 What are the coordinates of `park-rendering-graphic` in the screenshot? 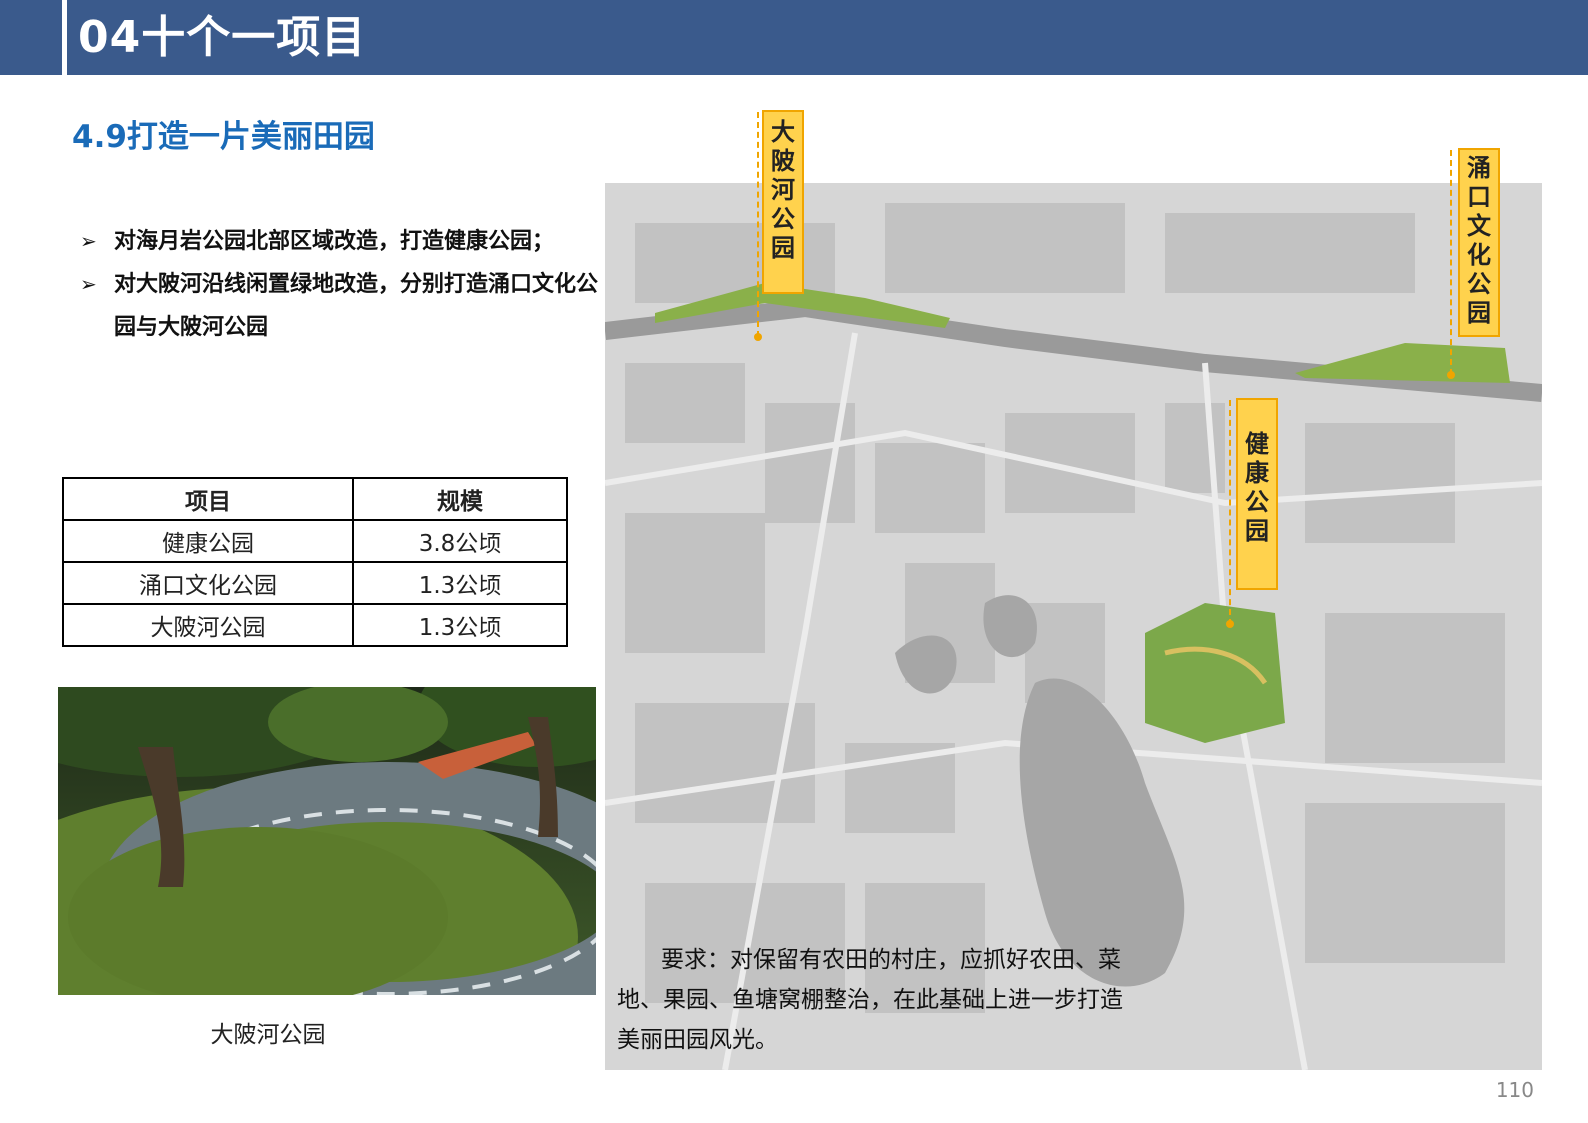 It's located at (327, 841).